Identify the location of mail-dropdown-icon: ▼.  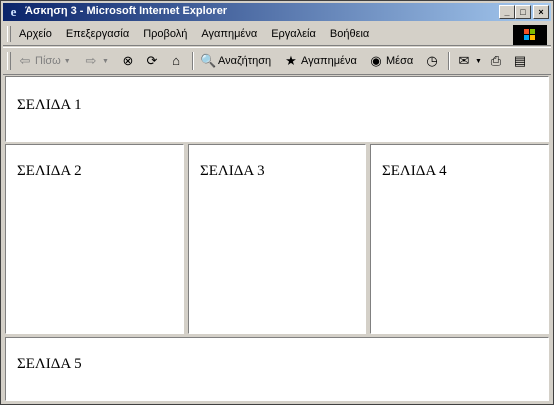
(478, 61).